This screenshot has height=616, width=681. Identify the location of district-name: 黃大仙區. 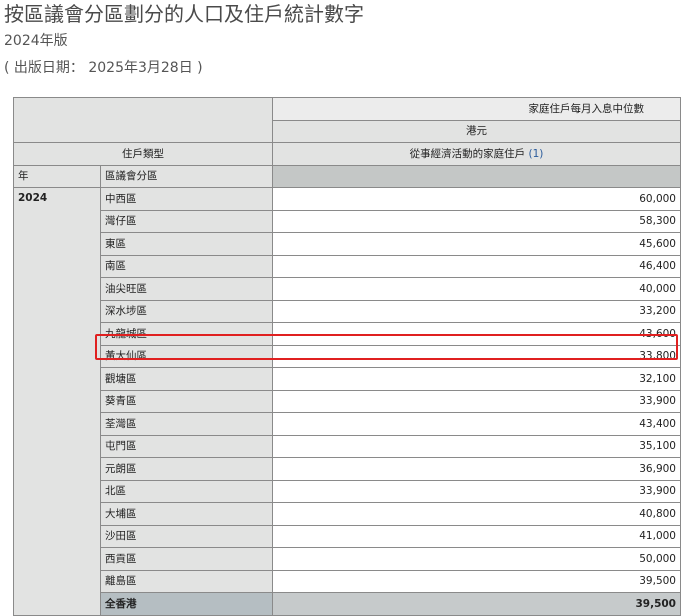
(186, 356).